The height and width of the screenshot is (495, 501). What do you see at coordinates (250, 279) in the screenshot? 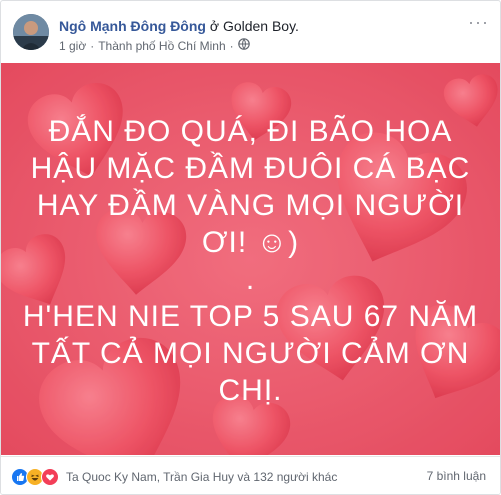
I see `post-text-line-5: .` at bounding box center [250, 279].